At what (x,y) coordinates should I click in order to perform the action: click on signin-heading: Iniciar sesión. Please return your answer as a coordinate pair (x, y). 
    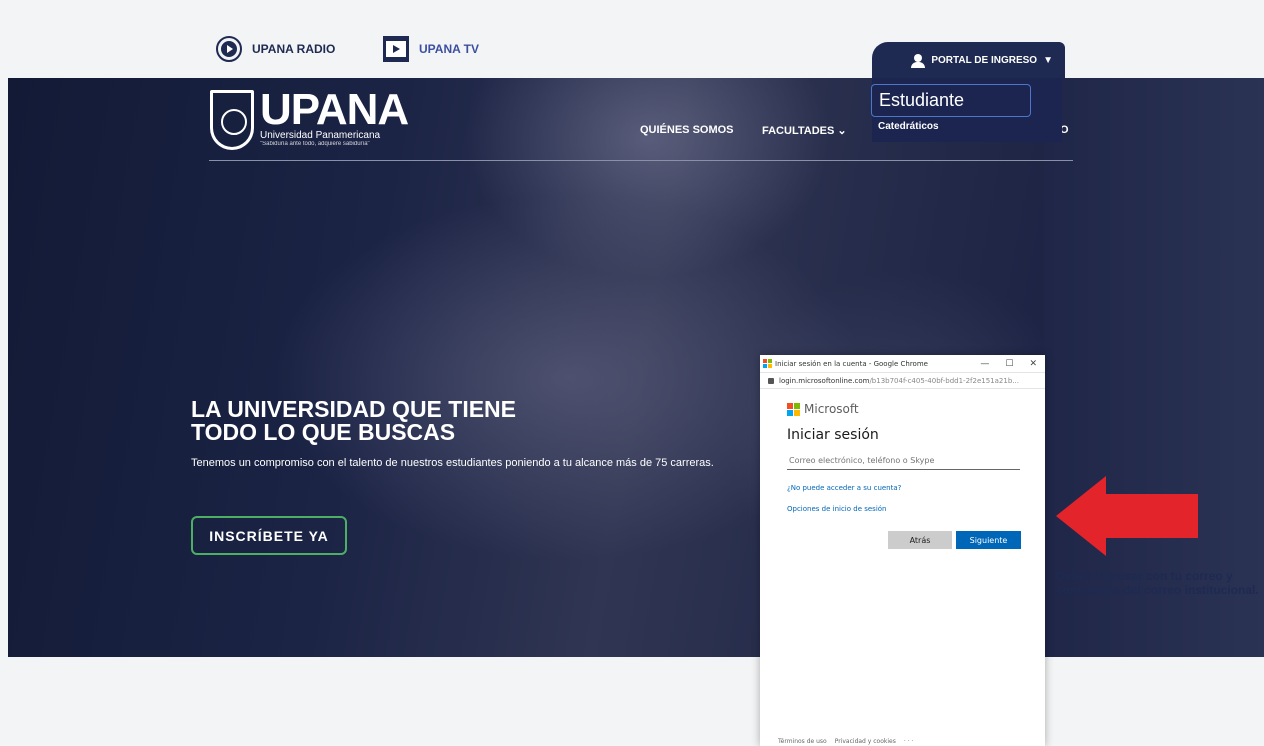
    Looking at the image, I should click on (833, 435).